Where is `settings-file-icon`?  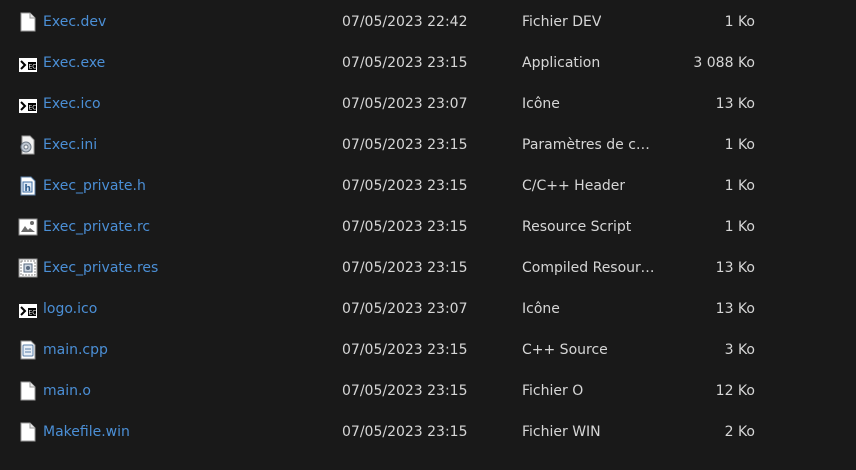
settings-file-icon is located at coordinates (28, 145).